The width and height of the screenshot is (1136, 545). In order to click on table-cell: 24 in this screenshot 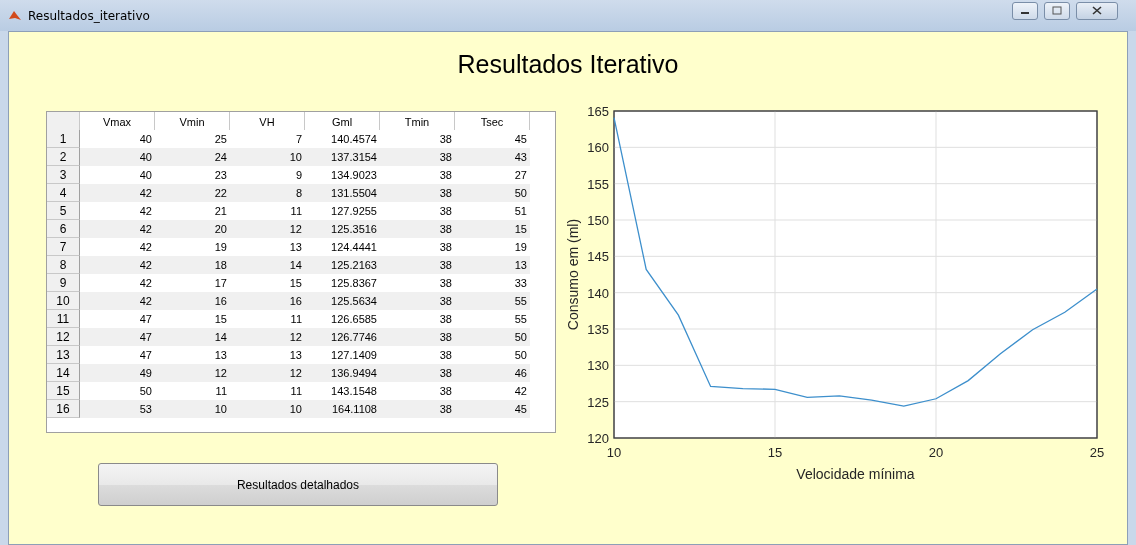, I will do `click(192, 157)`.